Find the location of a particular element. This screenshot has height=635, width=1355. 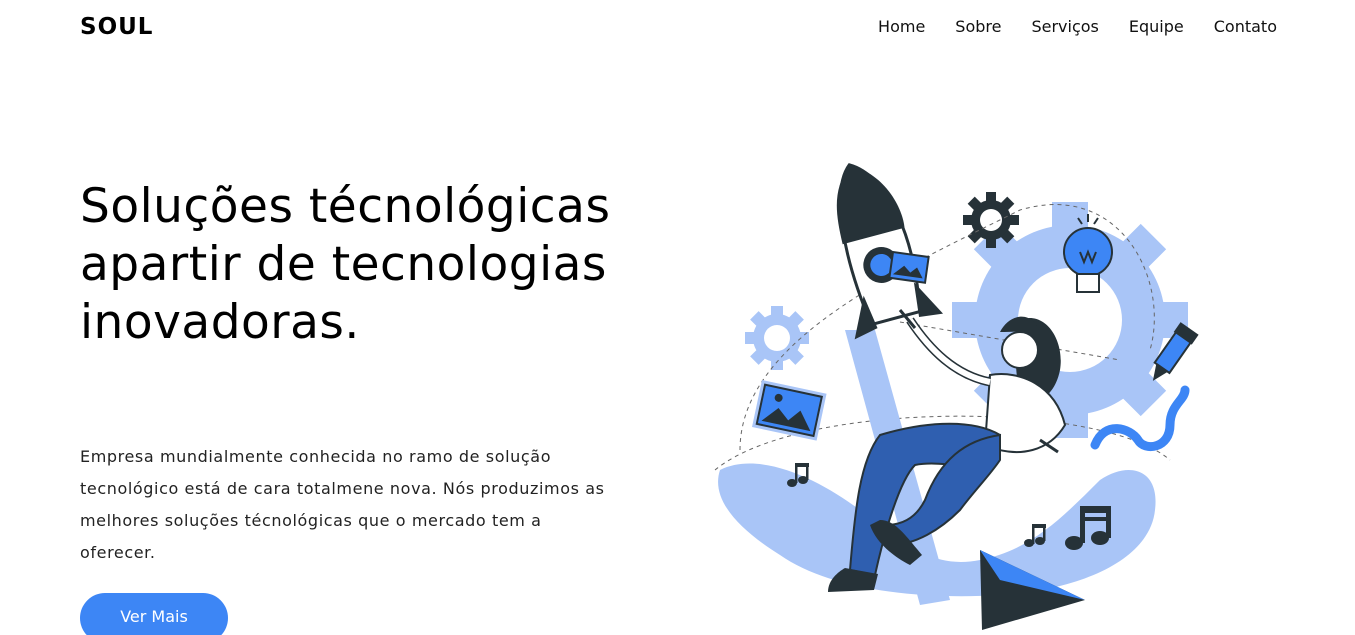

small-gear-icon is located at coordinates (777, 338).